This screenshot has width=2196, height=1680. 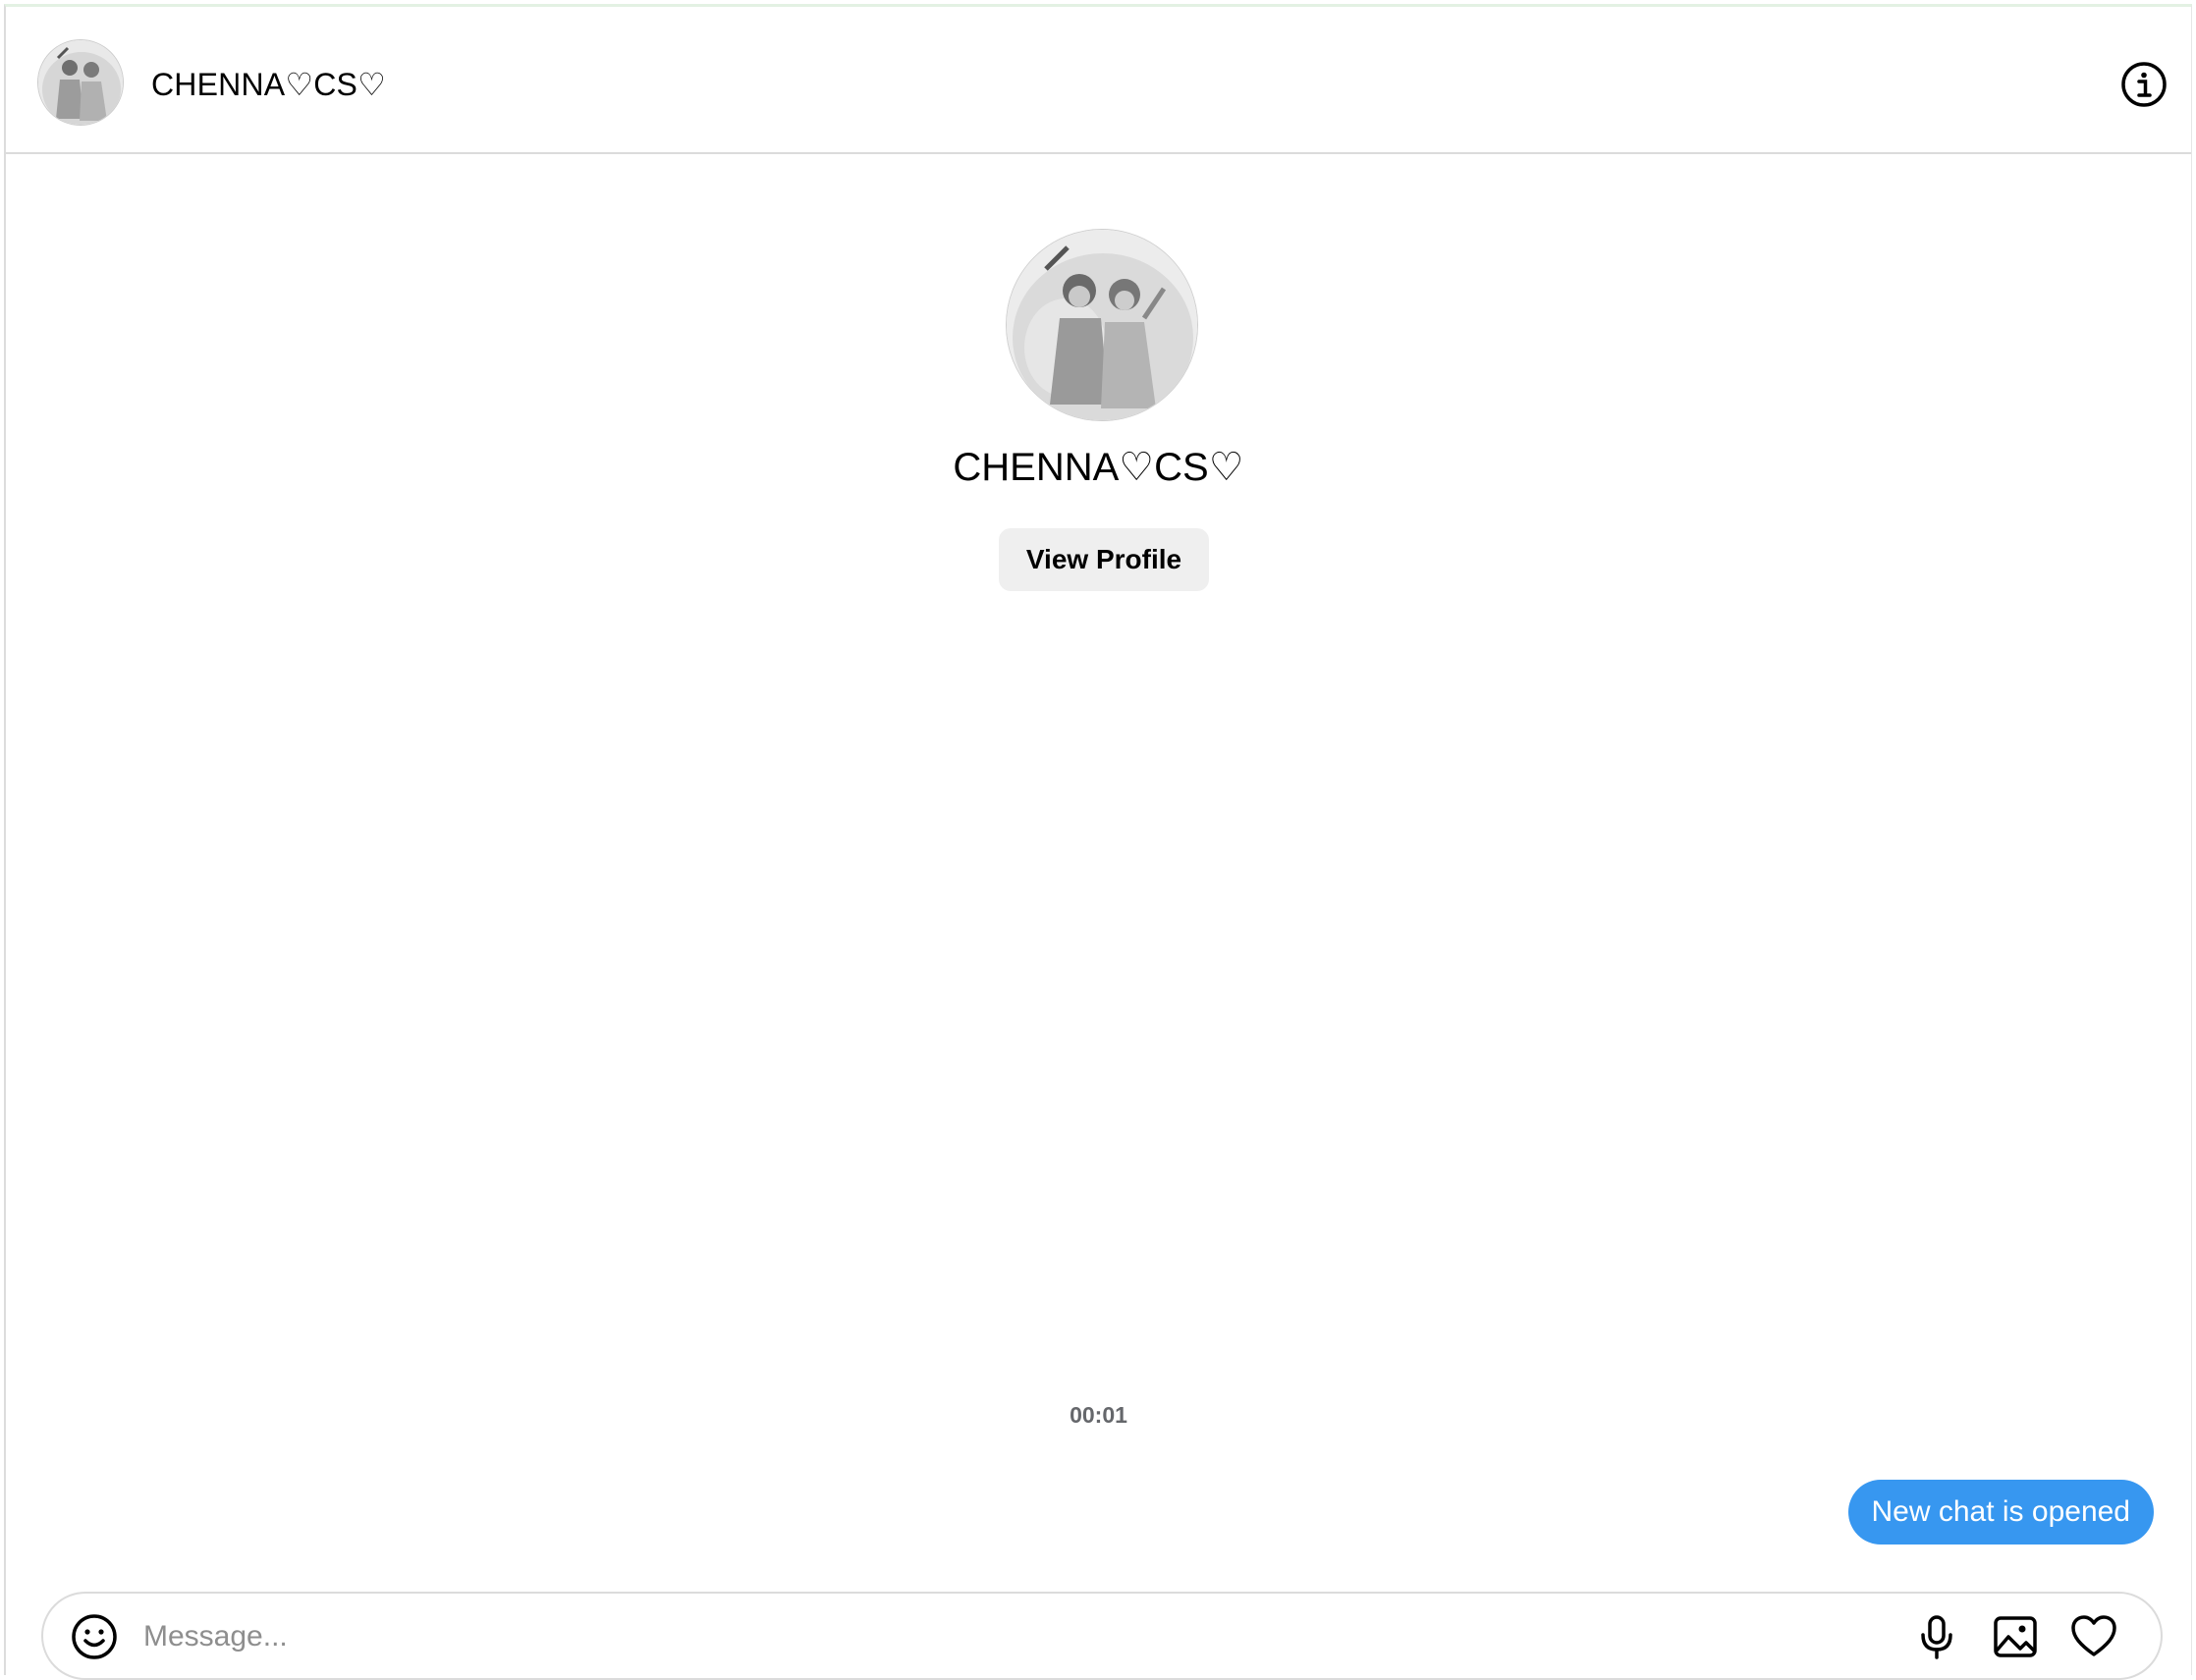 What do you see at coordinates (1098, 1415) in the screenshot?
I see `message-timestamp: 00:01` at bounding box center [1098, 1415].